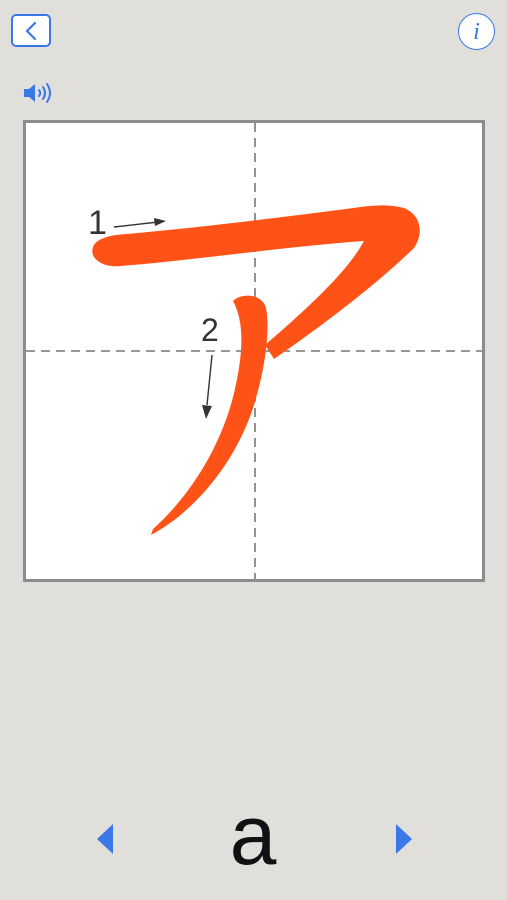  I want to click on play-sound-button, so click(38, 93).